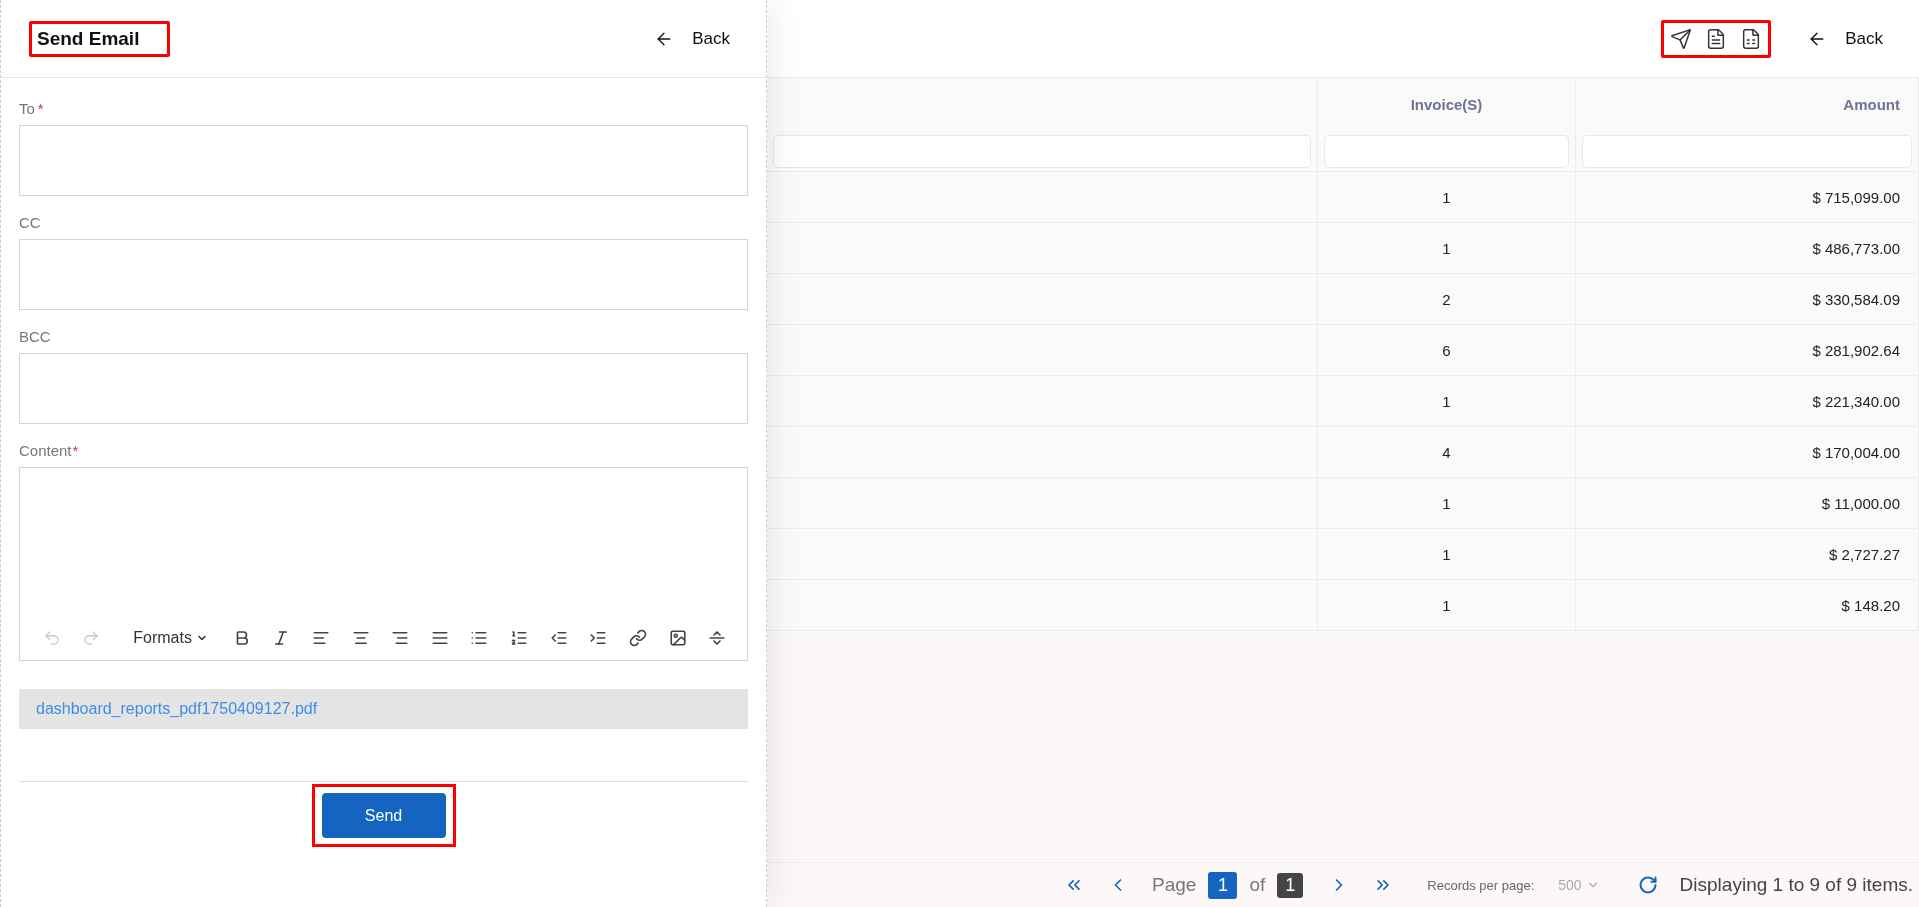  What do you see at coordinates (1747, 299) in the screenshot?
I see `table-cell: $ 330,584.09` at bounding box center [1747, 299].